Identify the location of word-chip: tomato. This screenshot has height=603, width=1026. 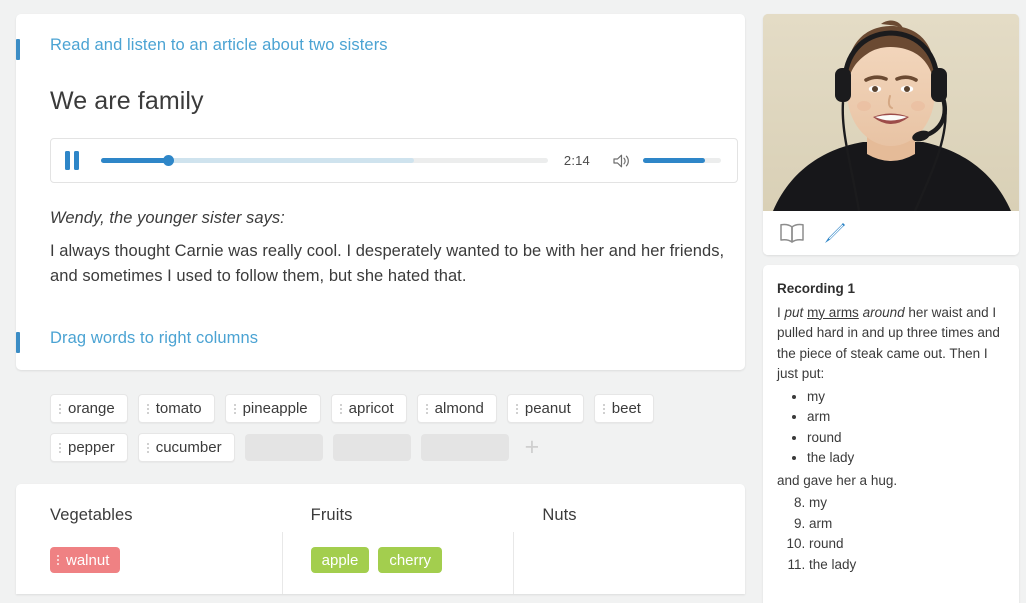
(176, 409).